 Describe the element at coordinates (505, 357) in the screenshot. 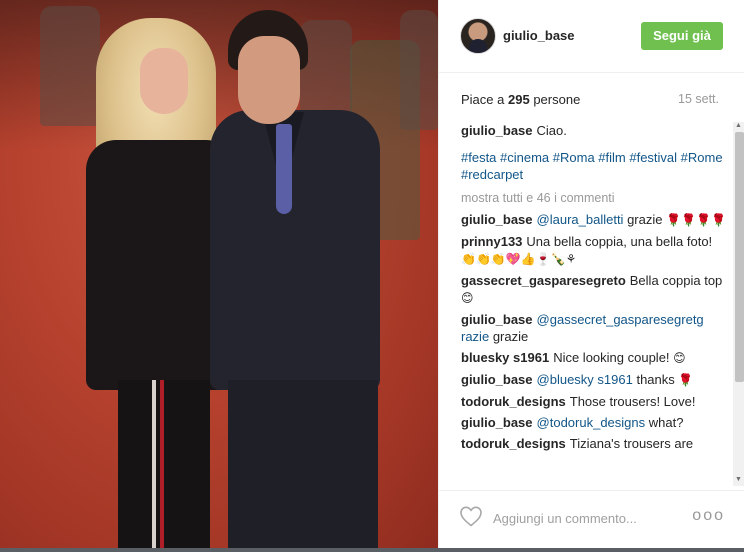

I see `comment-username: bluesky s1961` at that location.